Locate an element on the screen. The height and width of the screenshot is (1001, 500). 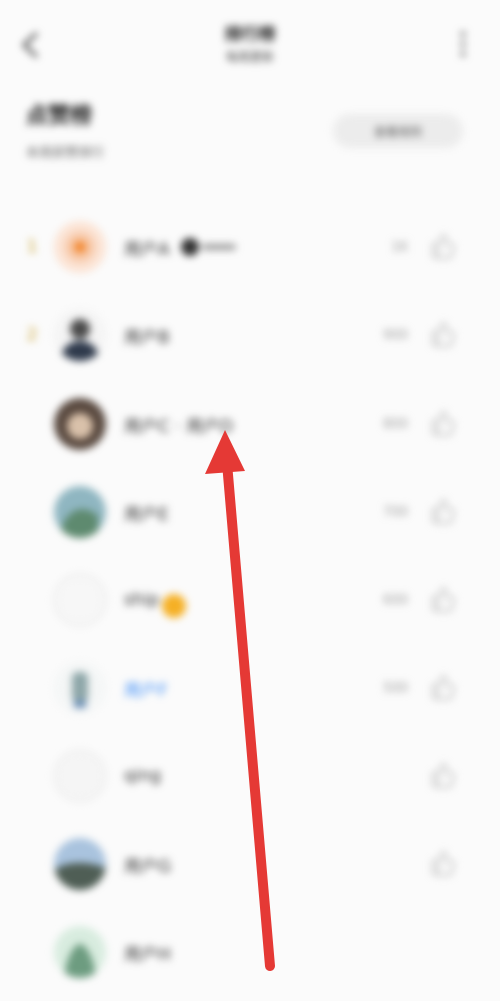
user-name: 用户C · 用户D is located at coordinates (179, 426).